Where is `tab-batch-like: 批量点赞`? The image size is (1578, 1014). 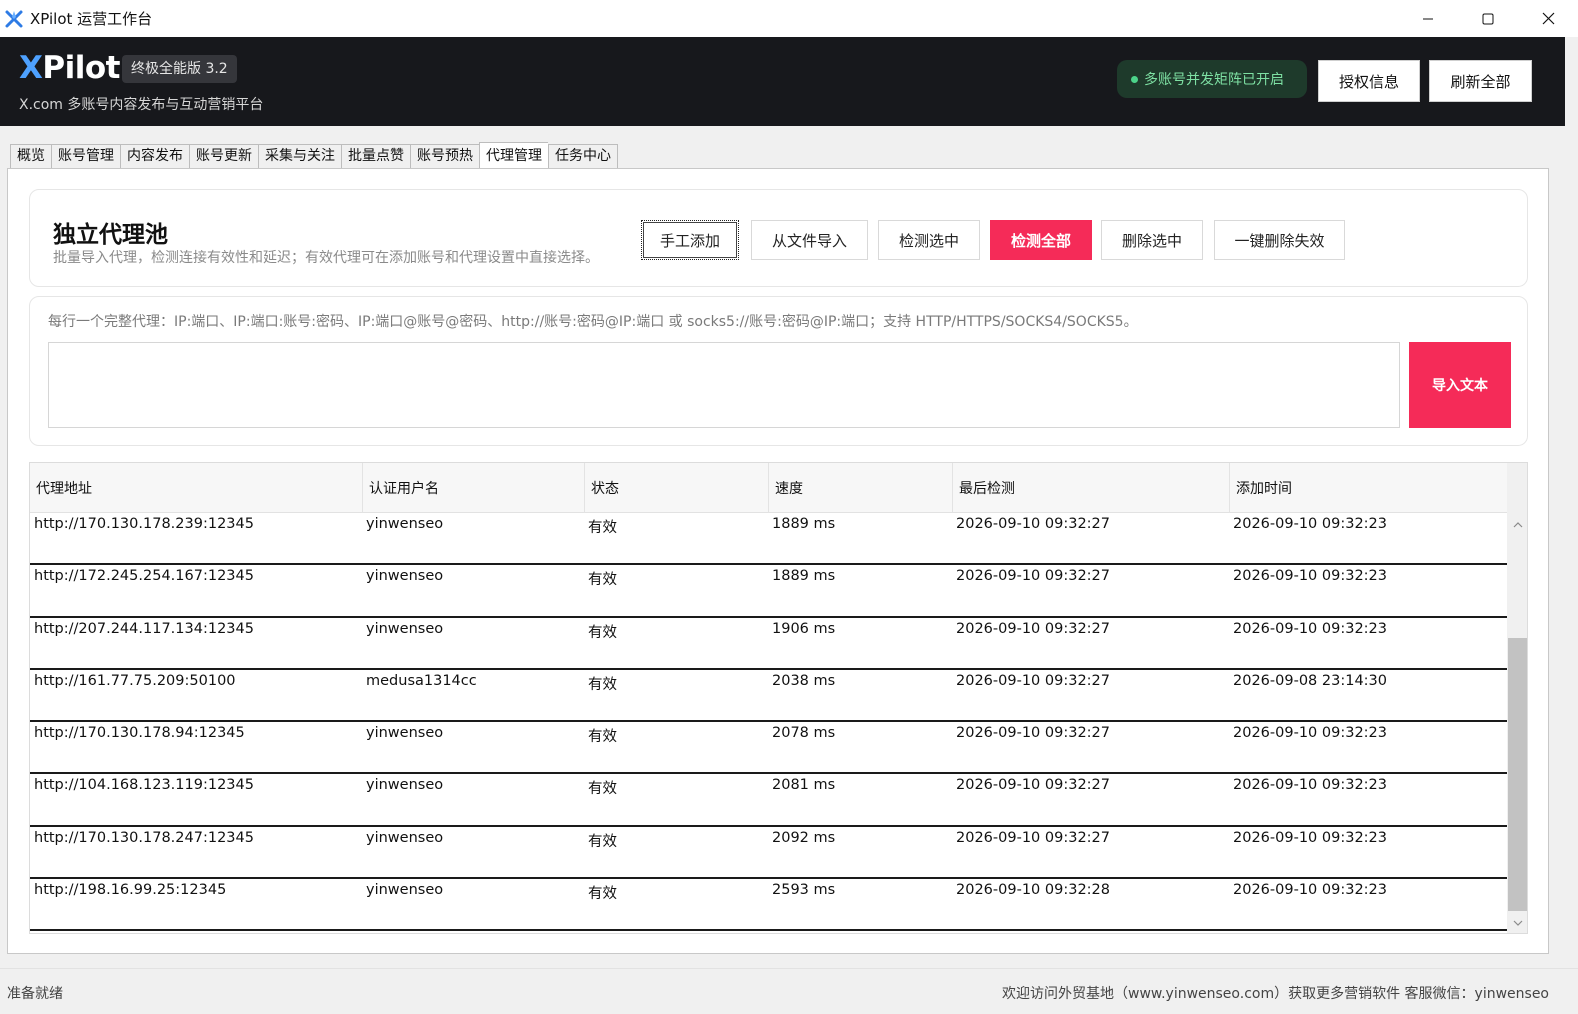 tab-batch-like: 批量点赞 is located at coordinates (375, 156).